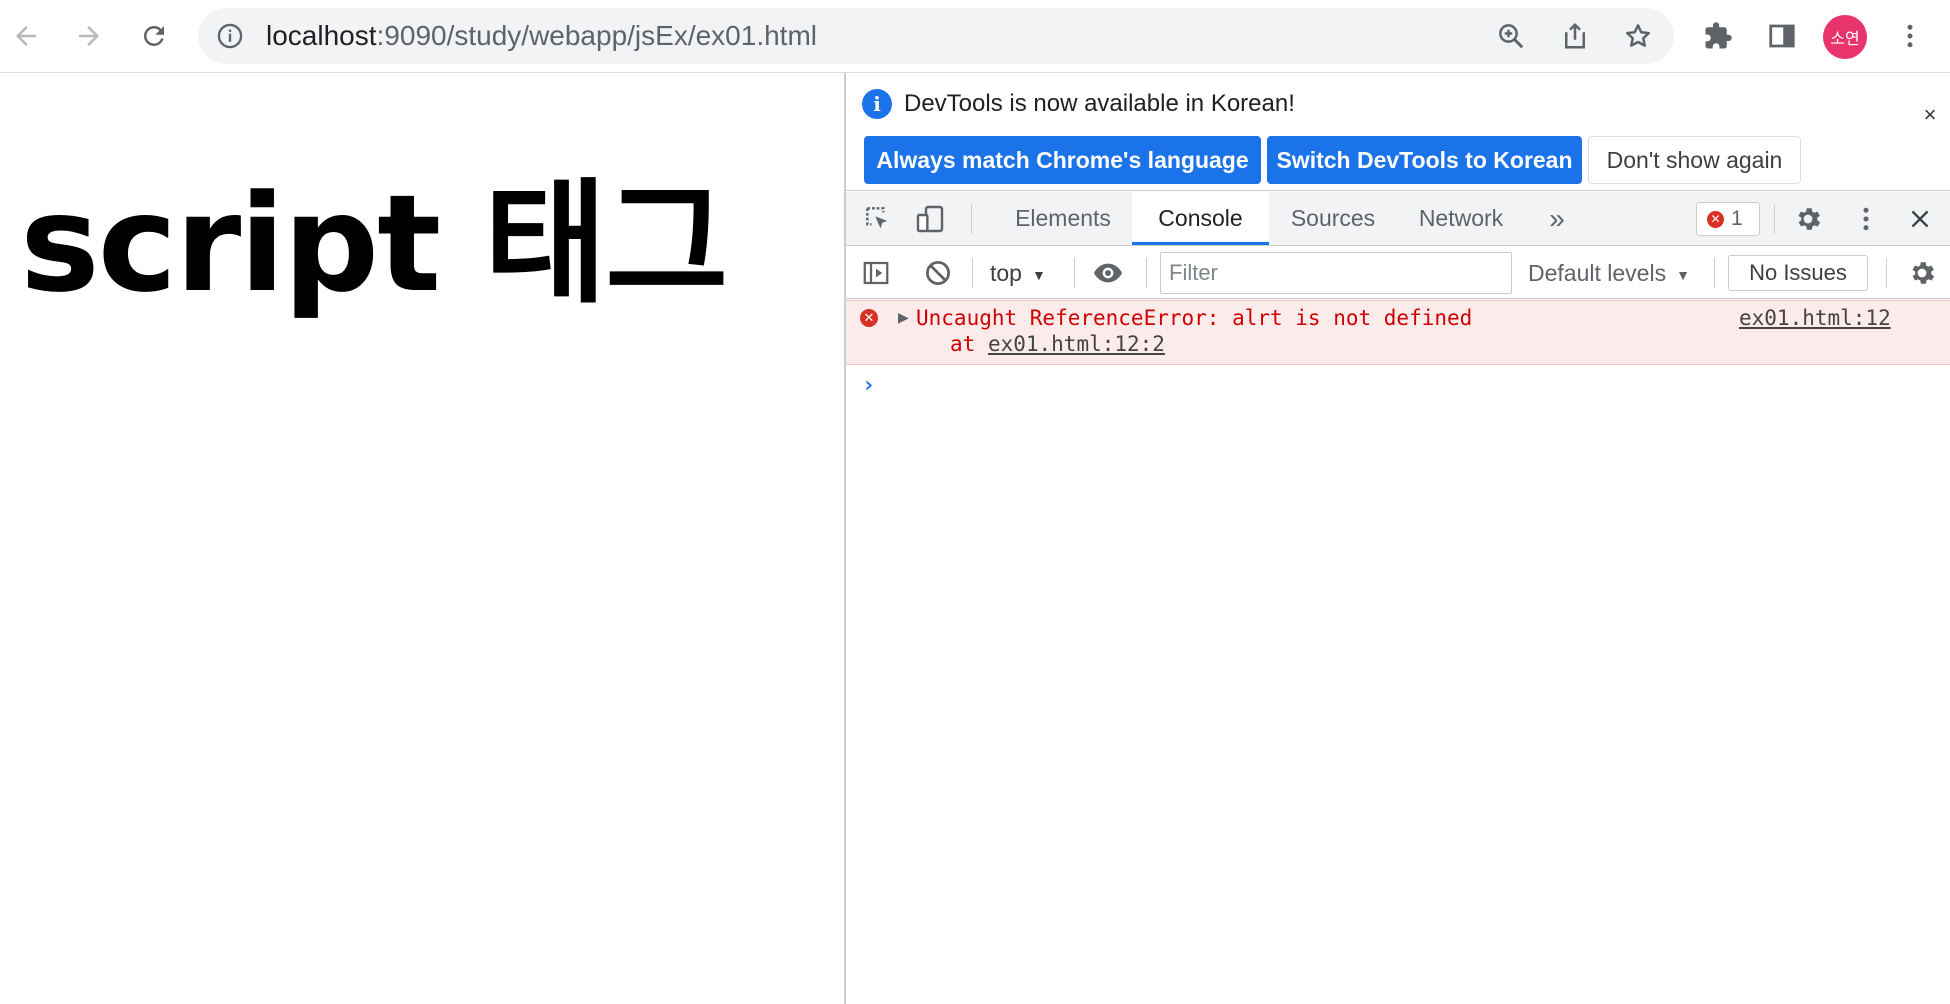 This screenshot has height=1004, width=1950. I want to click on forward-button, so click(89, 36).